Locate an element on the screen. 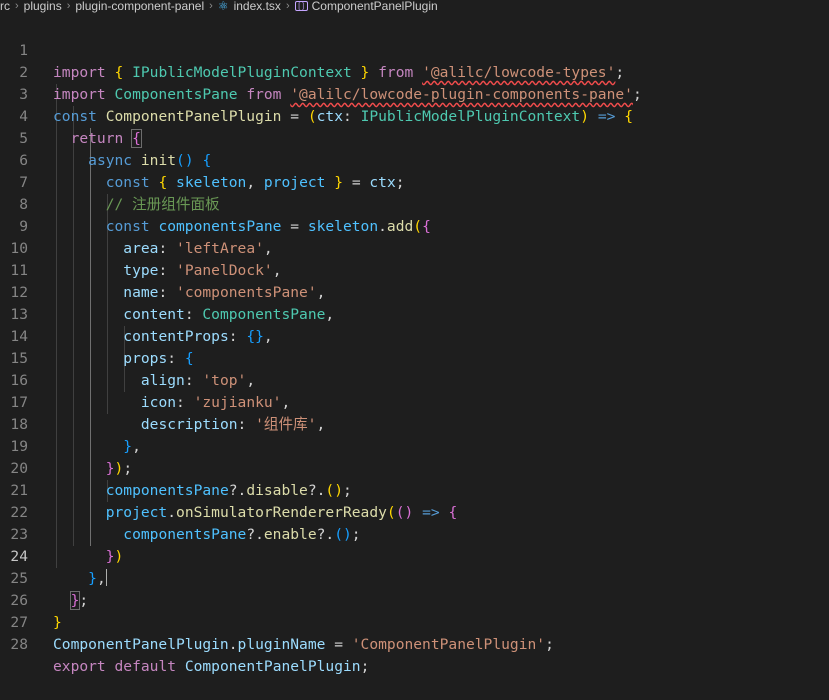  code-line: 20 componentsPane?.disable?.(); is located at coordinates (414, 467).